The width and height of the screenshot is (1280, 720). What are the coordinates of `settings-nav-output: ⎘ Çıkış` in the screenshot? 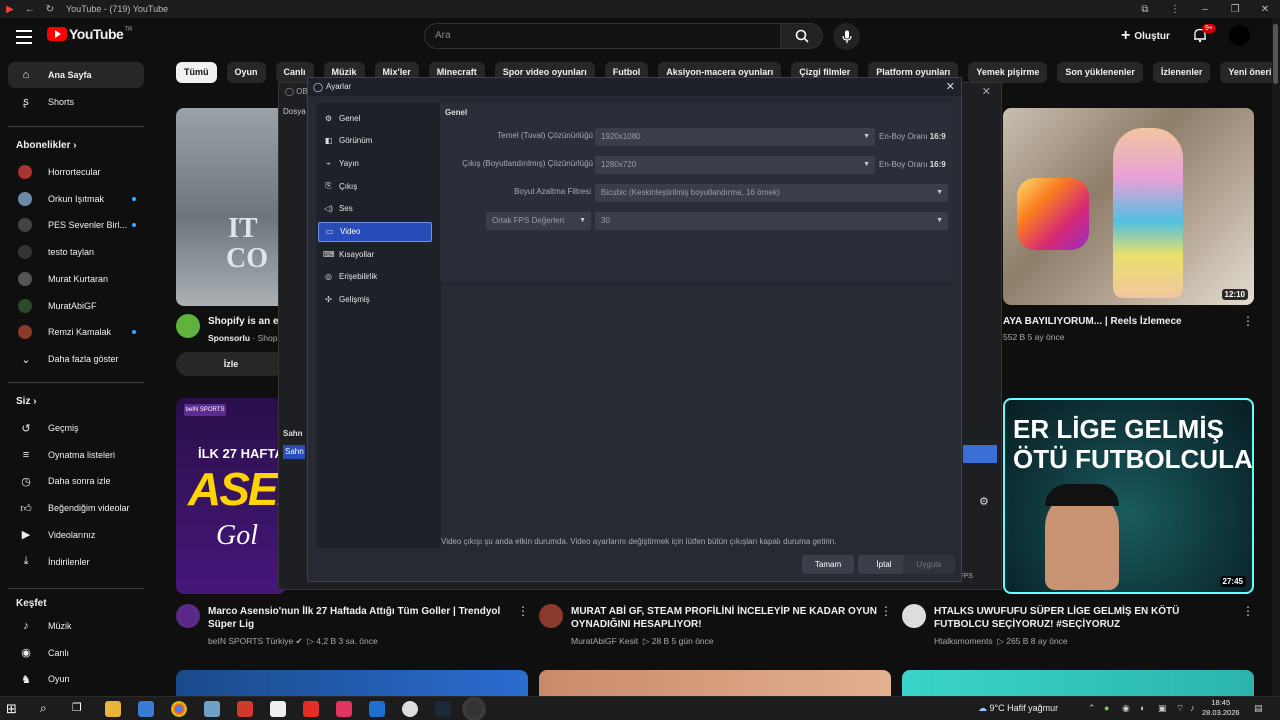 It's located at (375, 186).